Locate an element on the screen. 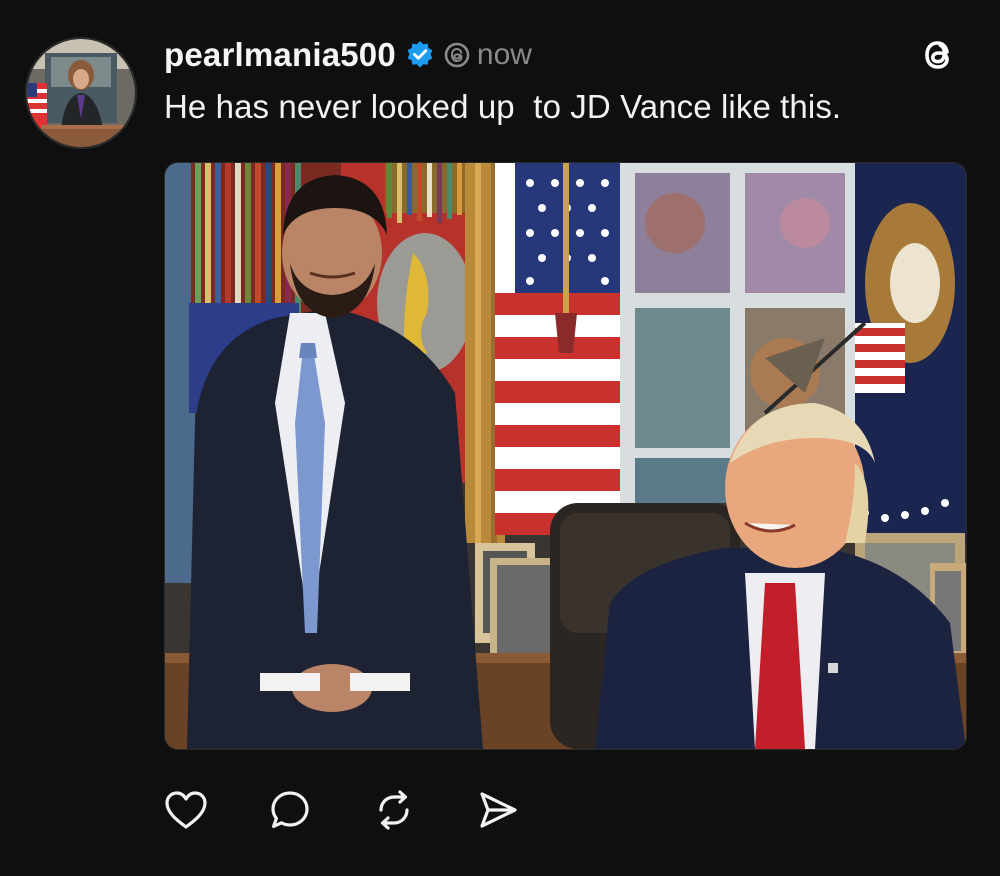  post-actions is located at coordinates (342, 810).